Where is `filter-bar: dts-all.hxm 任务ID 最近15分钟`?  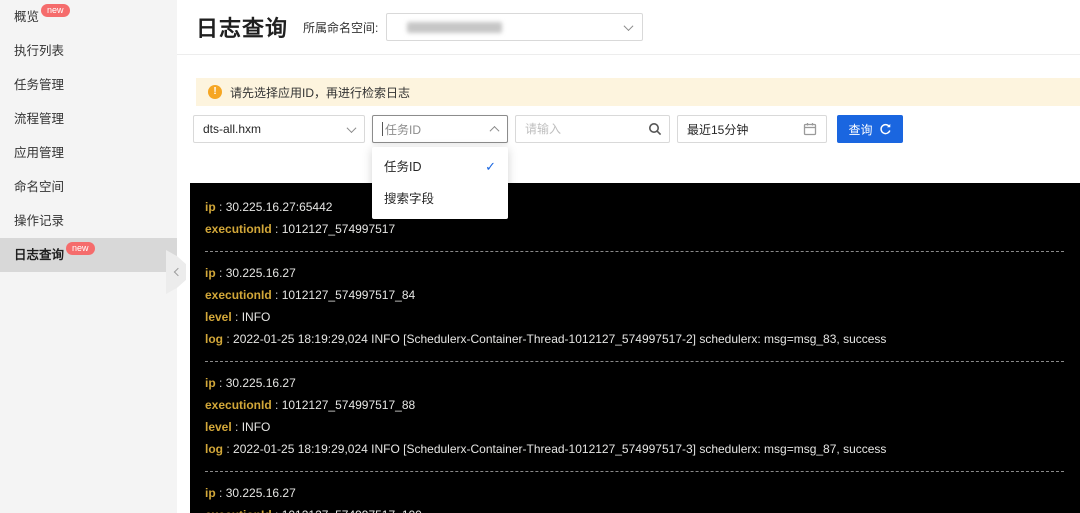 filter-bar: dts-all.hxm 任务ID 最近15分钟 is located at coordinates (636, 129).